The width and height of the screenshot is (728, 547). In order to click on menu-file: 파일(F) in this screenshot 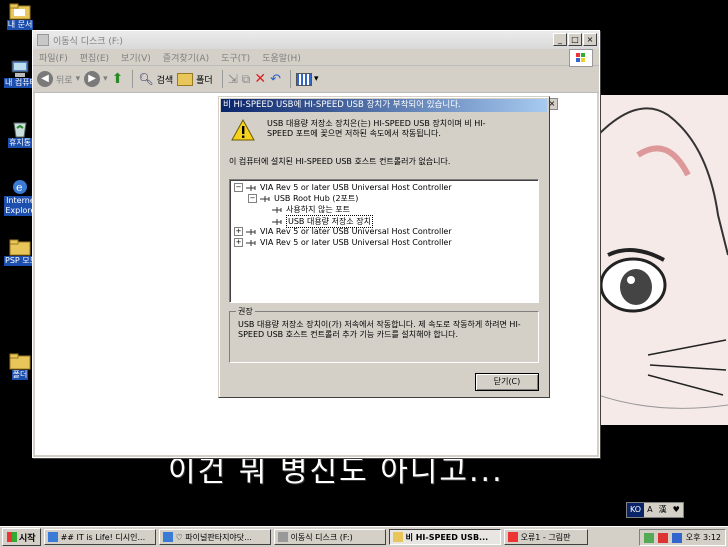, I will do `click(53, 57)`.